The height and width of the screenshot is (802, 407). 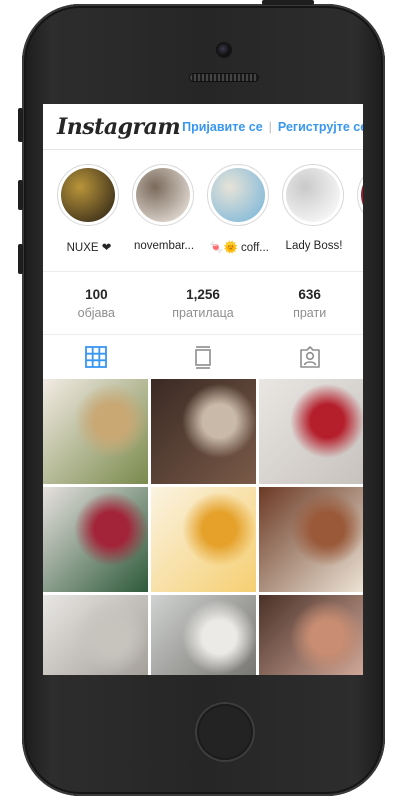 What do you see at coordinates (310, 303) in the screenshot?
I see `following-count: 636 прати` at bounding box center [310, 303].